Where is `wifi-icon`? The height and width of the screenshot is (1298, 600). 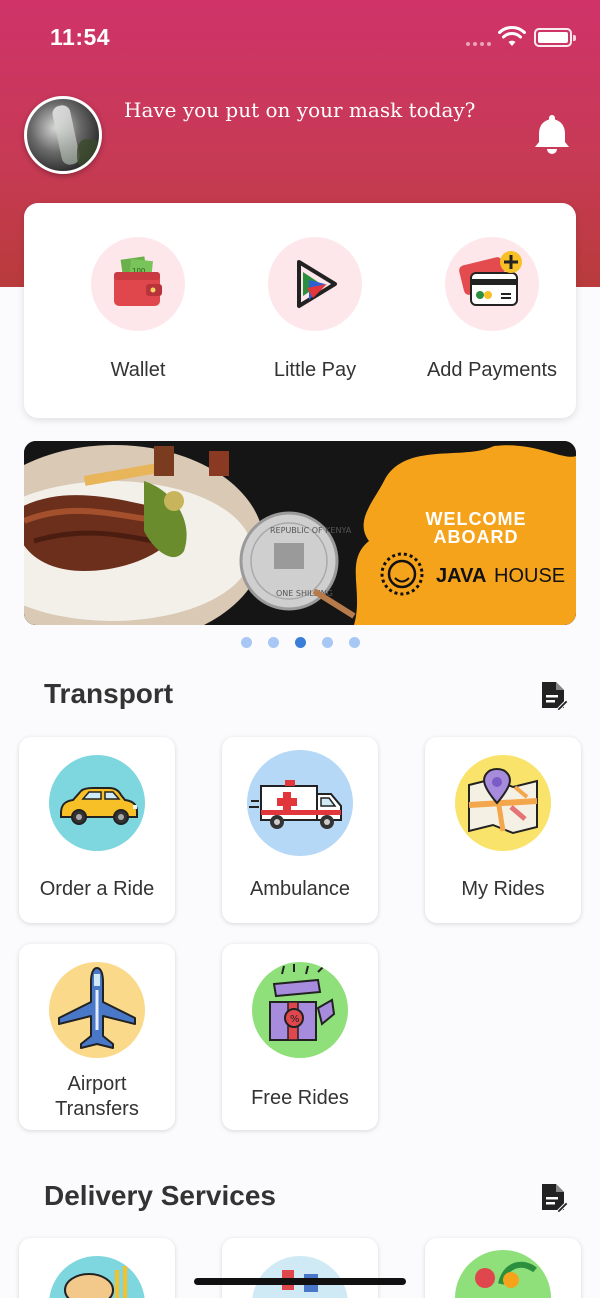
wifi-icon is located at coordinates (512, 36).